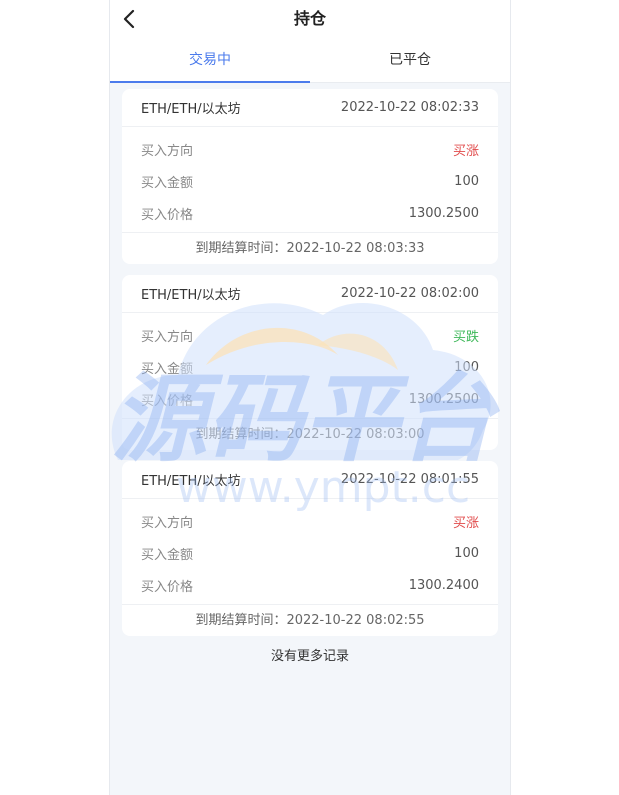 The image size is (619, 795). I want to click on expiry-time: 2022-10-22 08:03:00, so click(355, 434).